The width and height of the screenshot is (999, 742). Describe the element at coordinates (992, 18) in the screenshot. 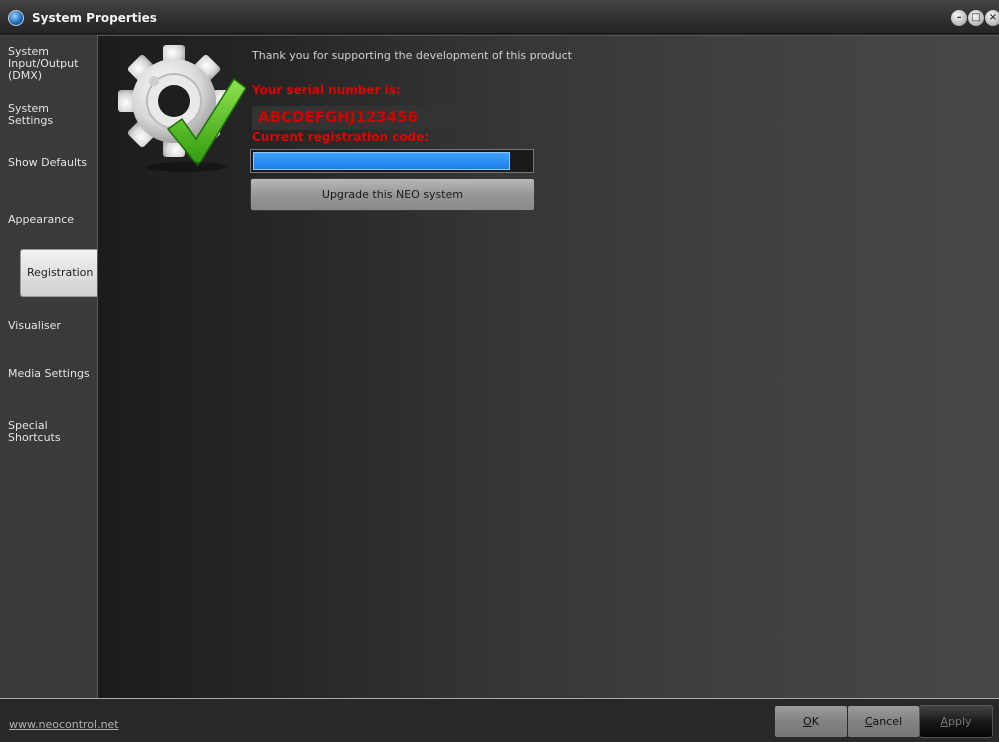

I see `close-icon: ×` at that location.